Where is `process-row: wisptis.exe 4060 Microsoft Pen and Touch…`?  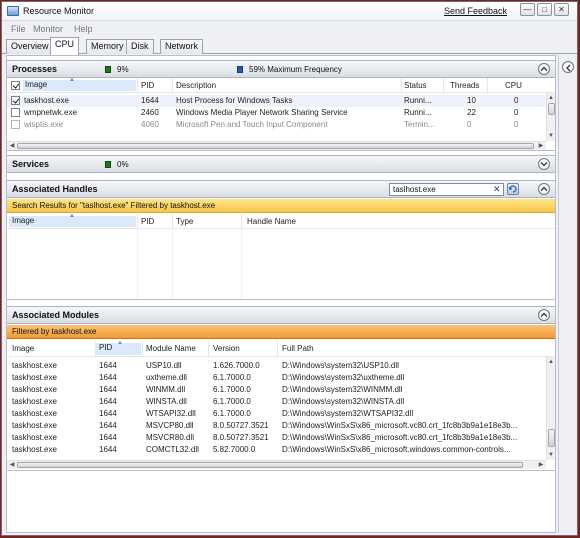
process-row: wisptis.exe 4060 Microsoft Pen and Touch… is located at coordinates (281, 125).